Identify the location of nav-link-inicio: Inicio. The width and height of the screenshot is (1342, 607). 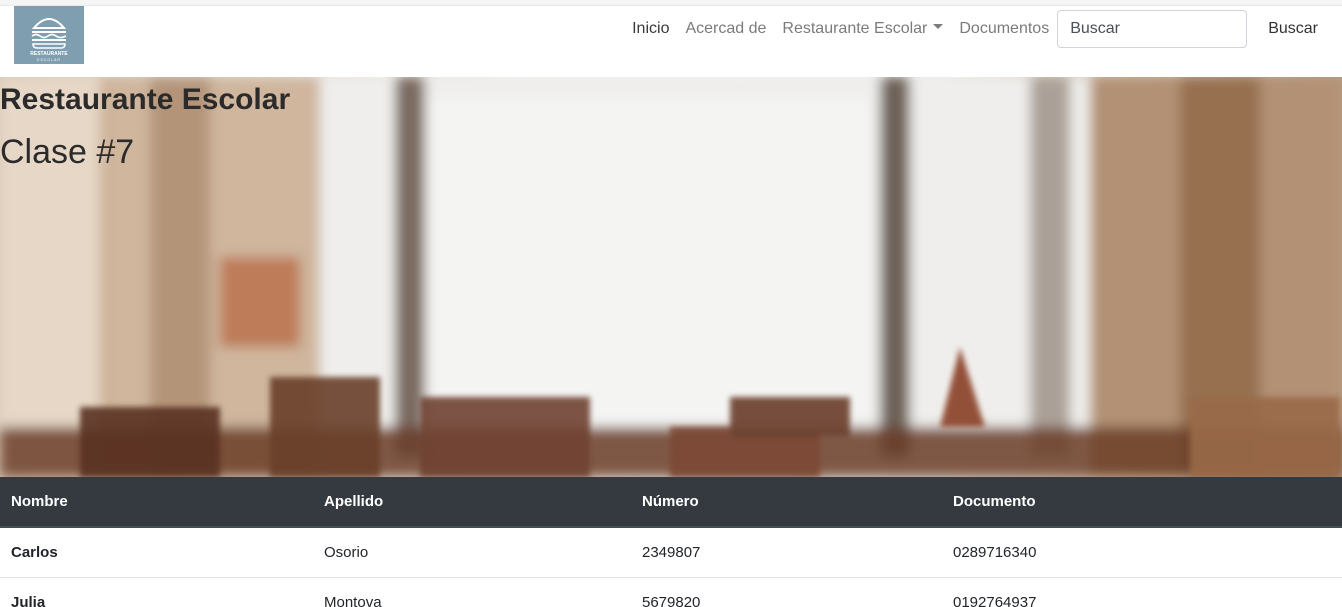
(650, 29).